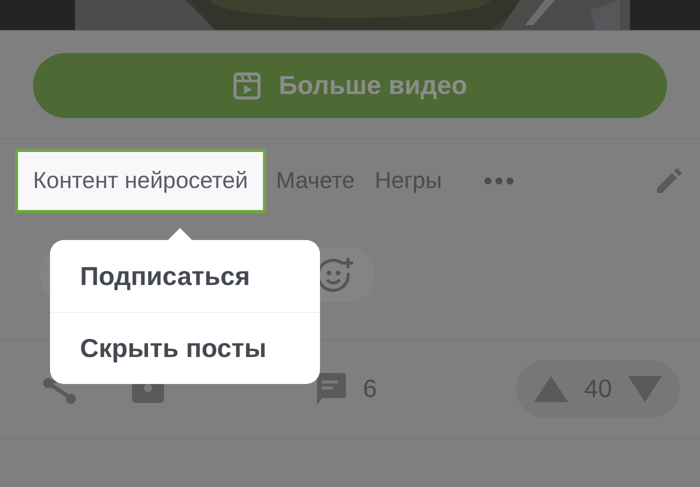  I want to click on menu-item: Подписаться, so click(185, 276).